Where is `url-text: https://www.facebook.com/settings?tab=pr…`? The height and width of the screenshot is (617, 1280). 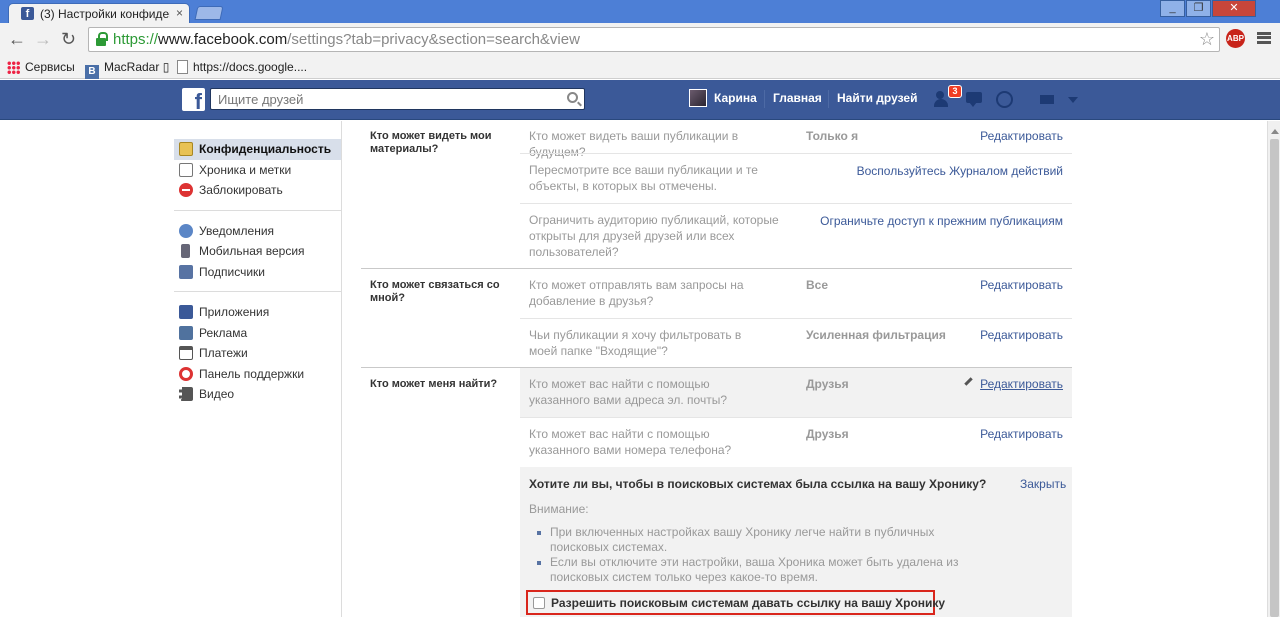
url-text: https://www.facebook.com/settings?tab=pr… is located at coordinates (346, 39).